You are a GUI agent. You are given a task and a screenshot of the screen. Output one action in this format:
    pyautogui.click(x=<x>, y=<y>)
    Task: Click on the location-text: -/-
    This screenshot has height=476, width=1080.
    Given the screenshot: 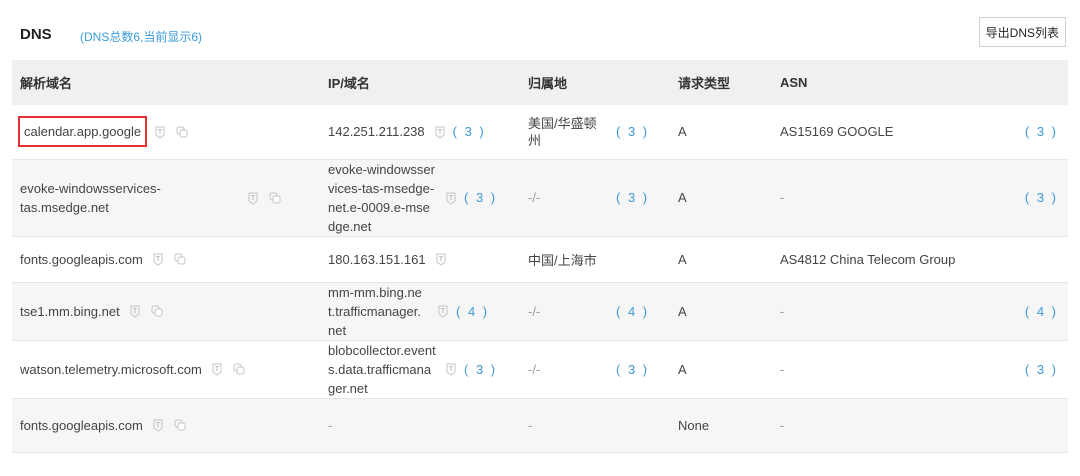 What is the action you would take?
    pyautogui.click(x=534, y=369)
    